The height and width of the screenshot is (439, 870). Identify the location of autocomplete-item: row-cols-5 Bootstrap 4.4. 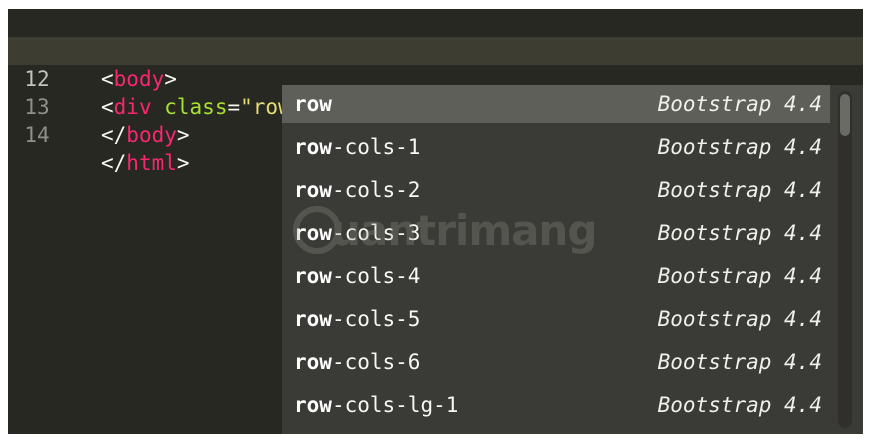
(556, 319).